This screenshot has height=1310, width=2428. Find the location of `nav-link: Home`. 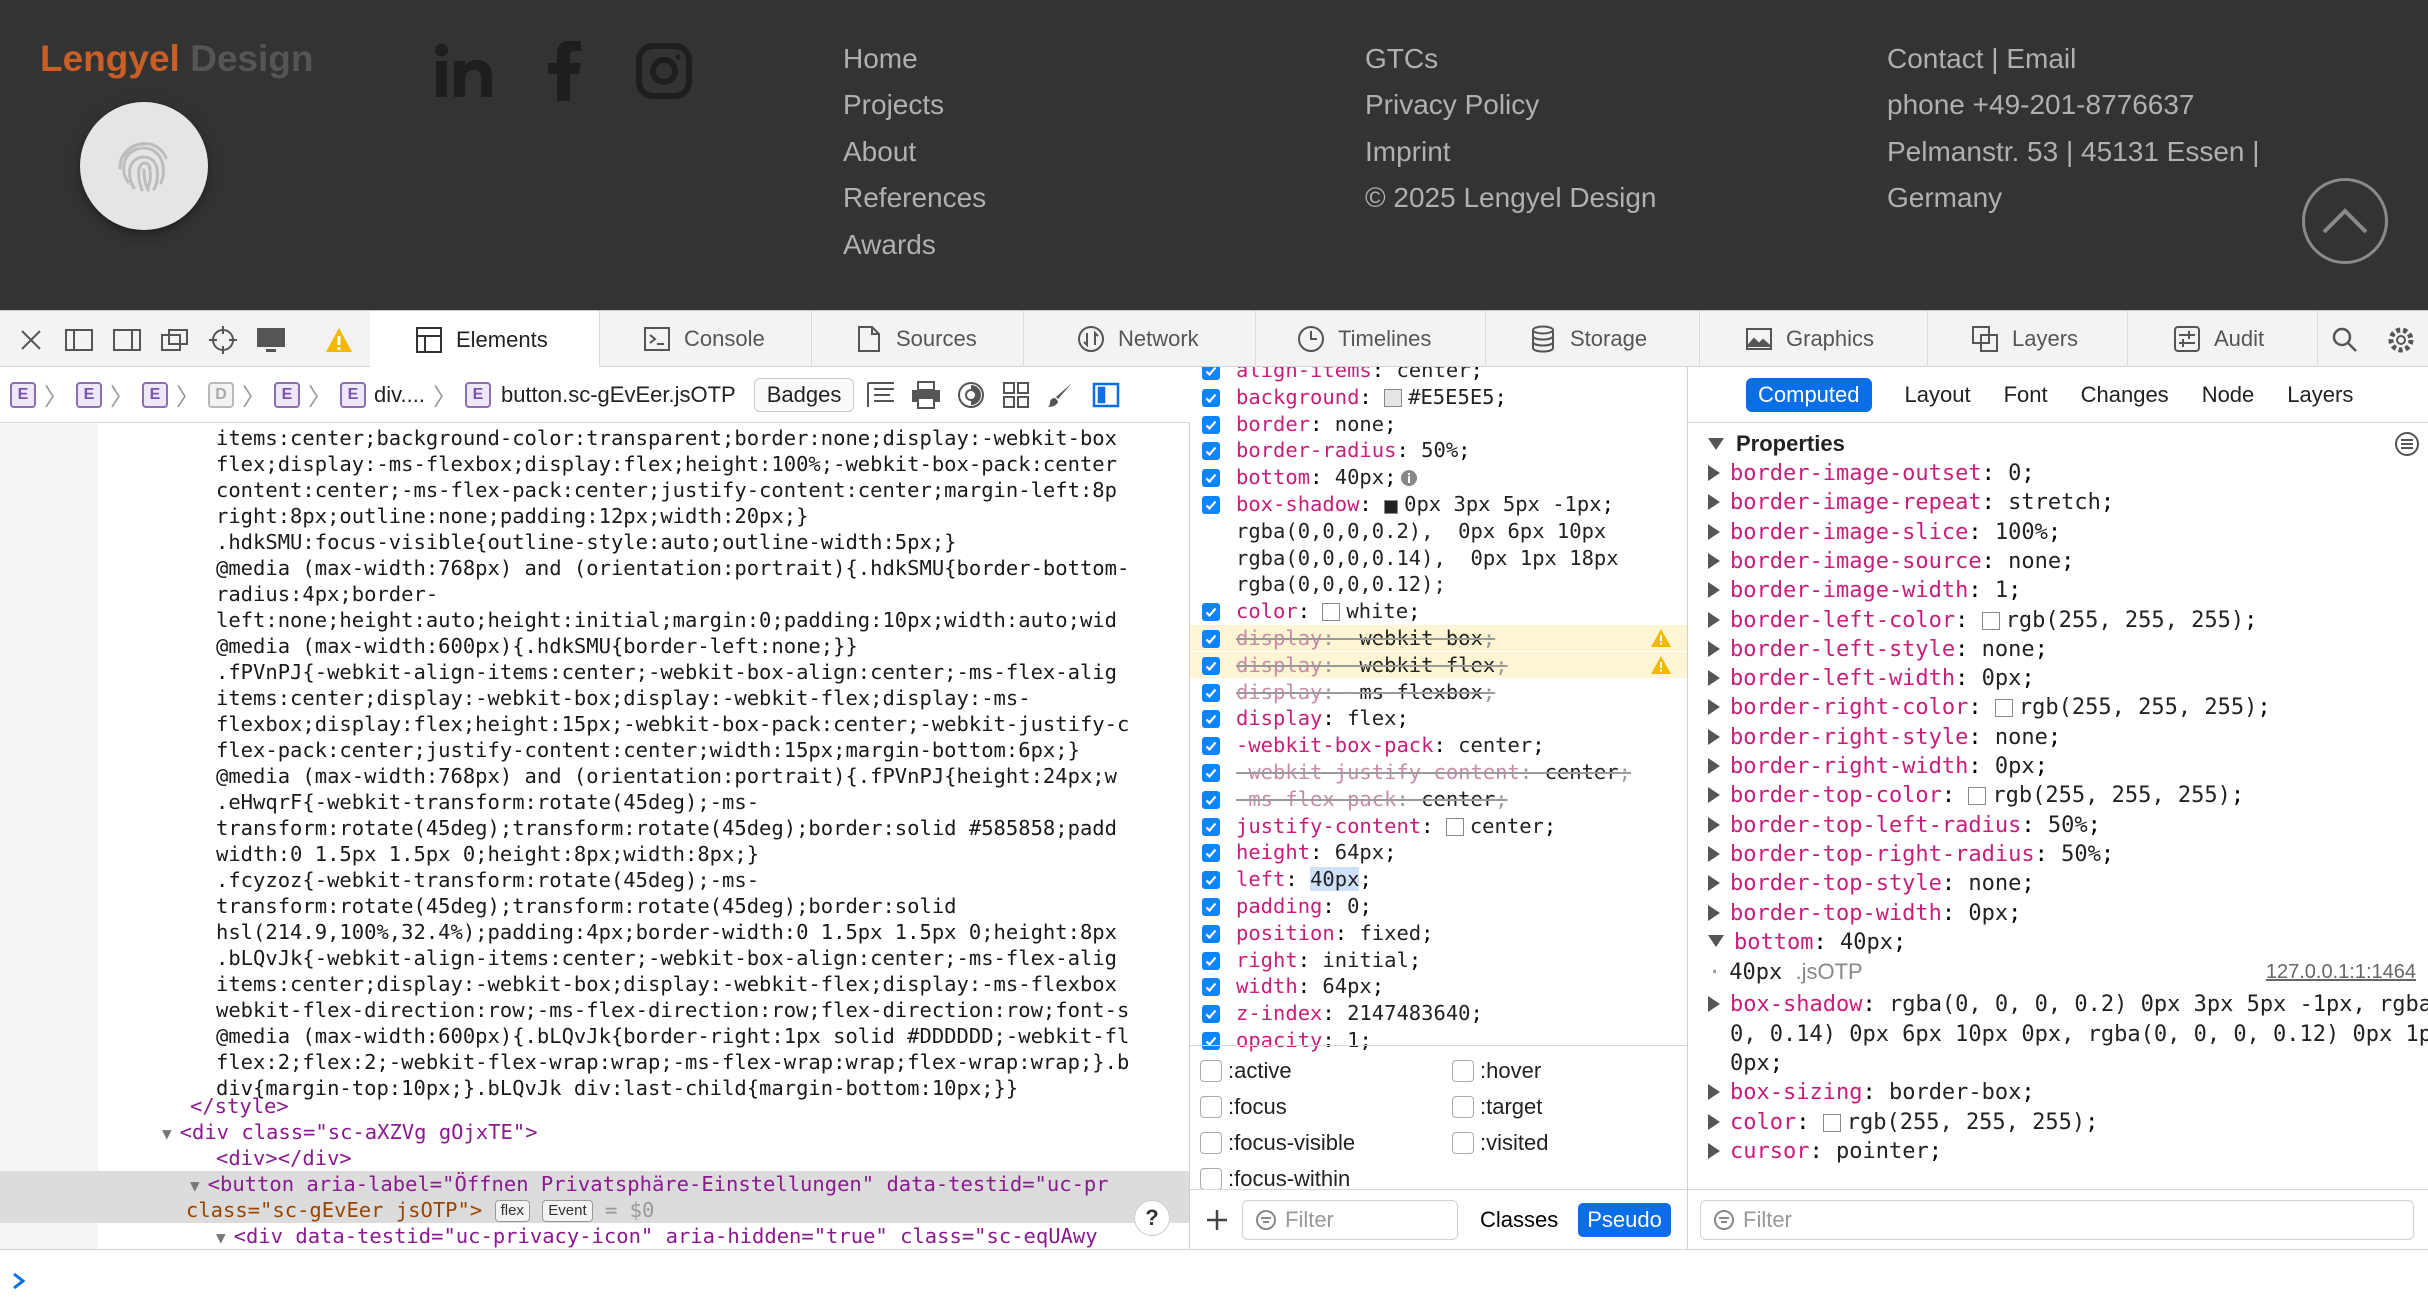

nav-link: Home is located at coordinates (914, 59).